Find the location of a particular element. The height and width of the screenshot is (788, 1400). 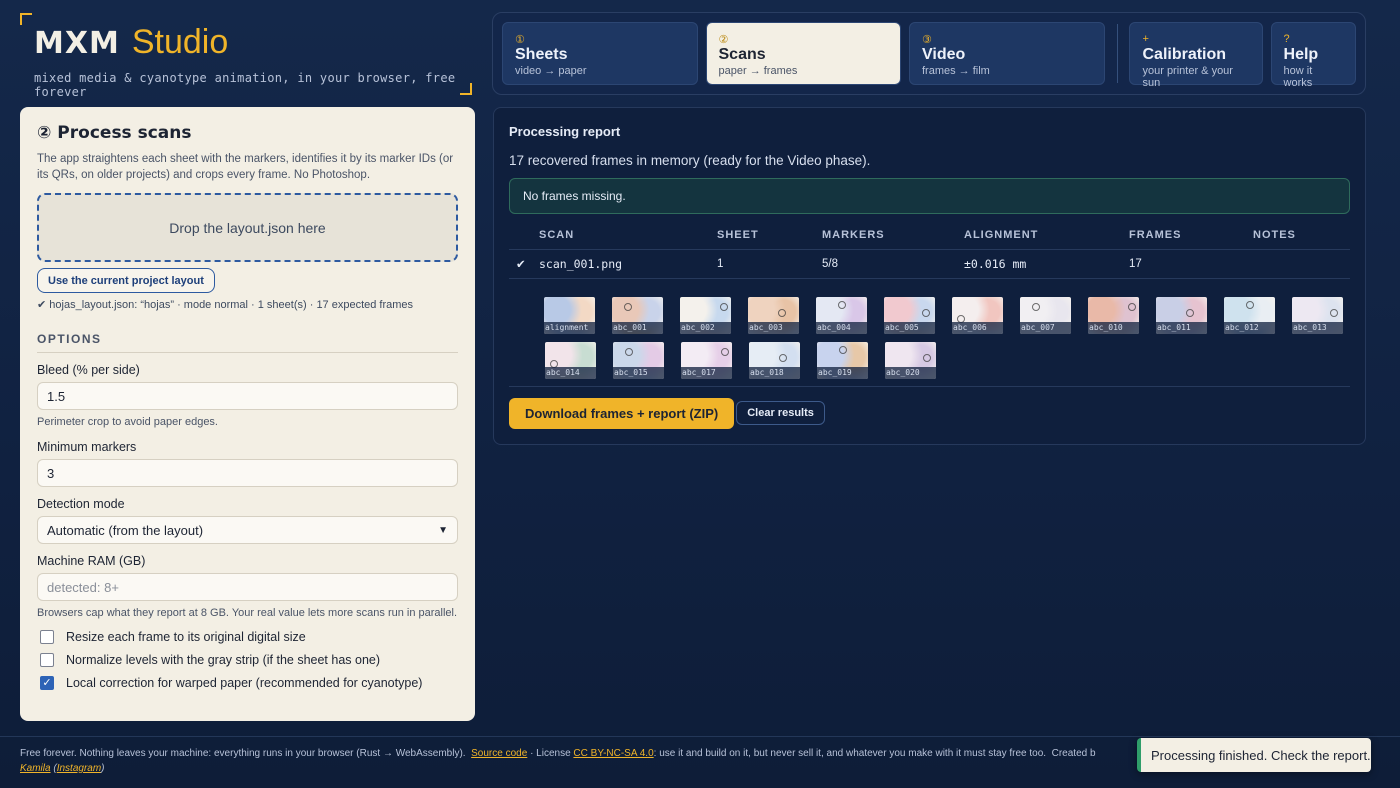

frame-thumbnail: abc_010 is located at coordinates (1113, 315).